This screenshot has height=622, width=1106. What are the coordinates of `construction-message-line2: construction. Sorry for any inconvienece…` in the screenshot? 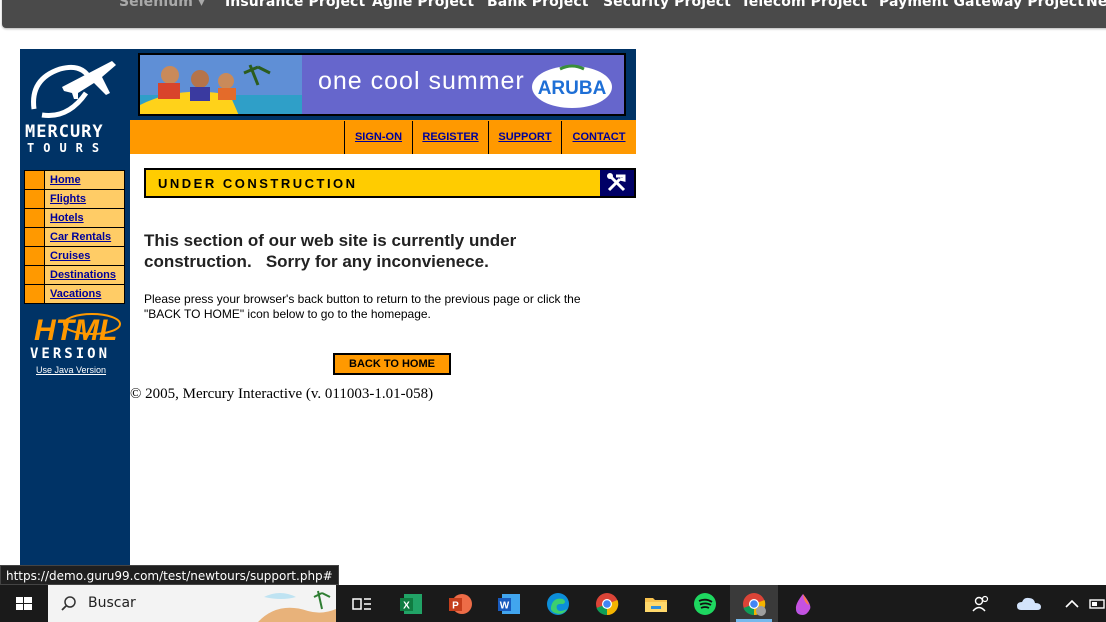 It's located at (316, 261).